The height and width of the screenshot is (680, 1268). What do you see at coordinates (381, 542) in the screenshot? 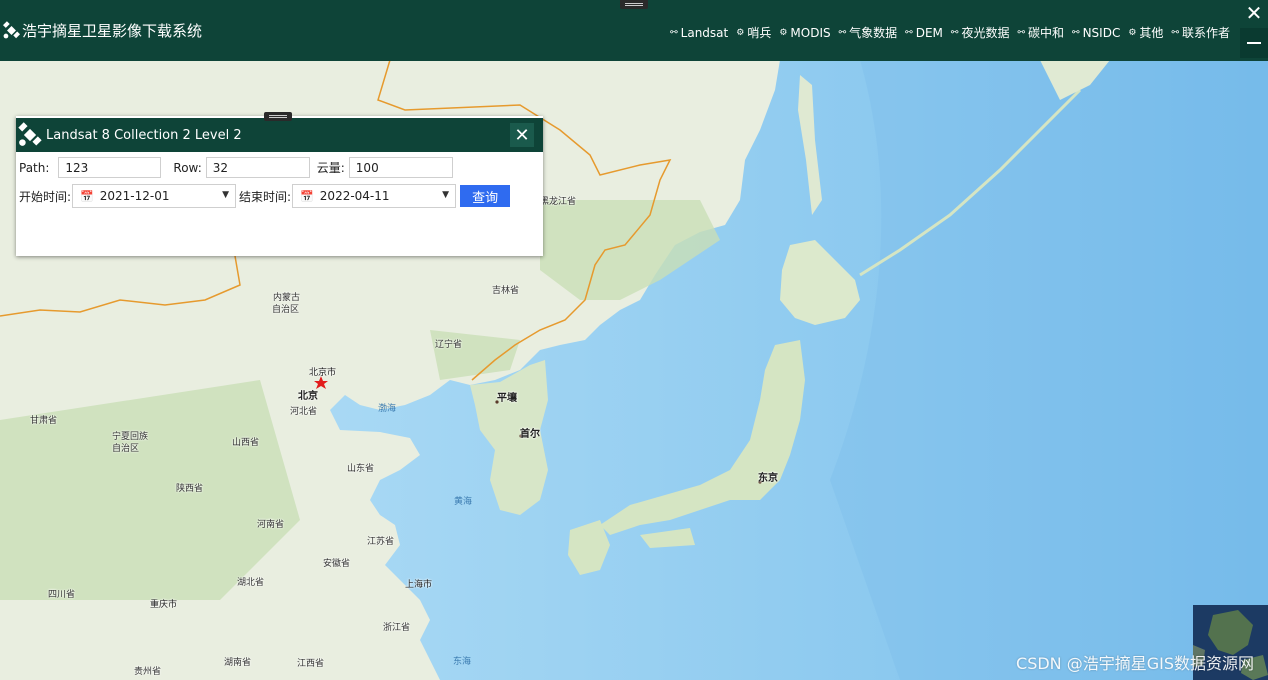
I see `map-label: 江苏省` at bounding box center [381, 542].